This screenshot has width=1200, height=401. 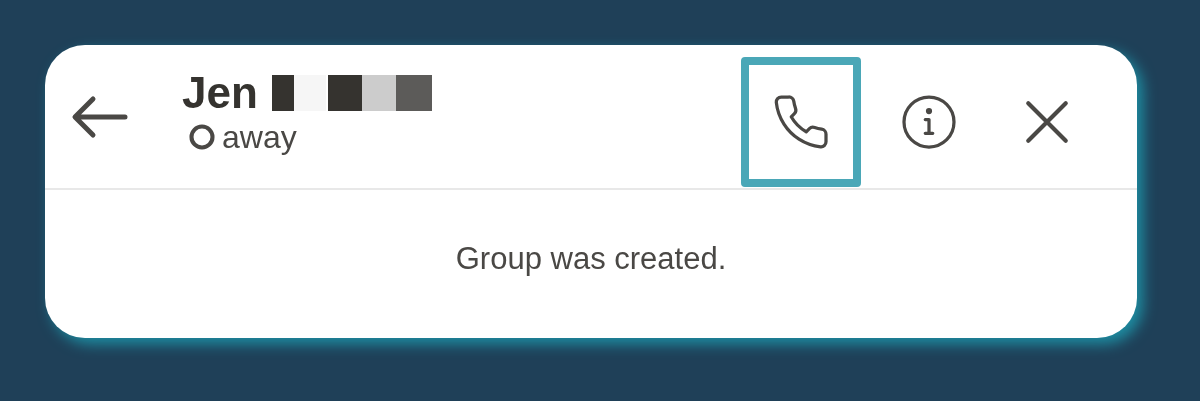 I want to click on system-message: Group was created., so click(x=591, y=258).